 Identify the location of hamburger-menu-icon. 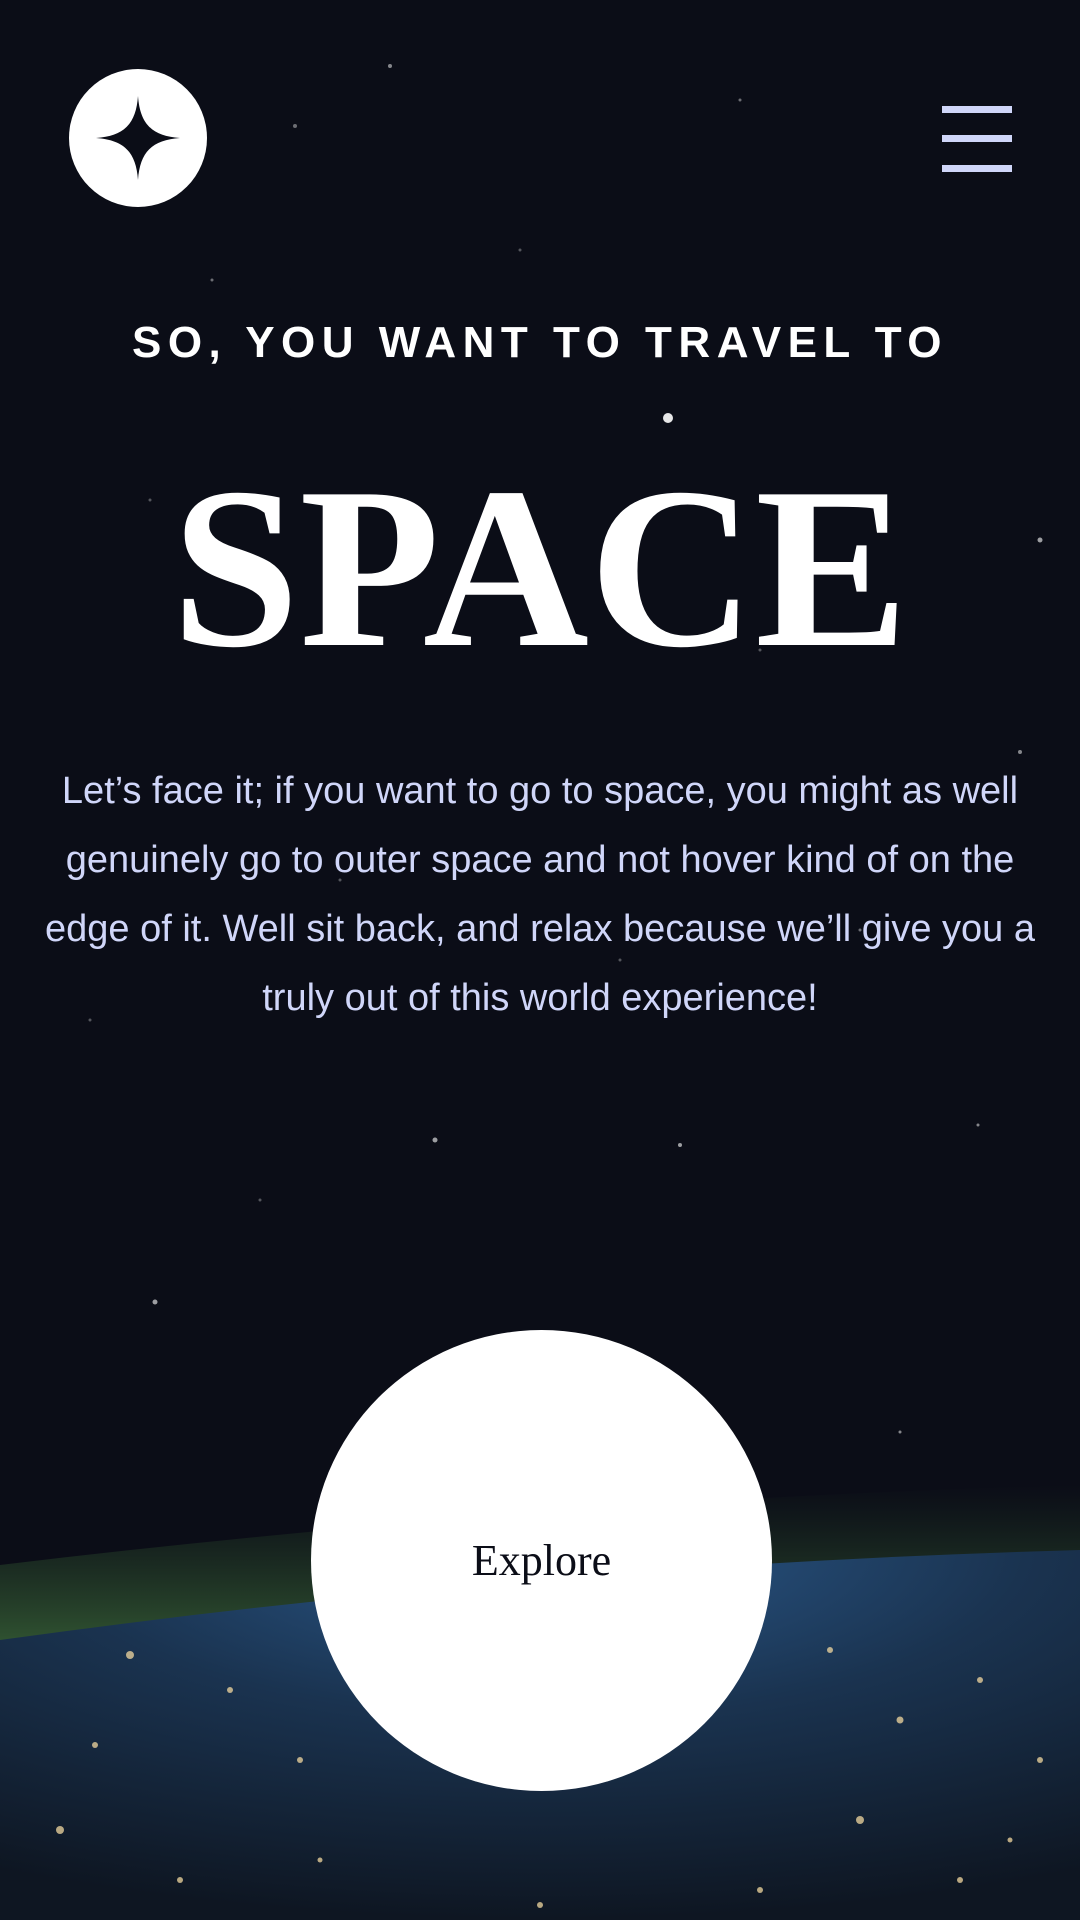
(977, 139).